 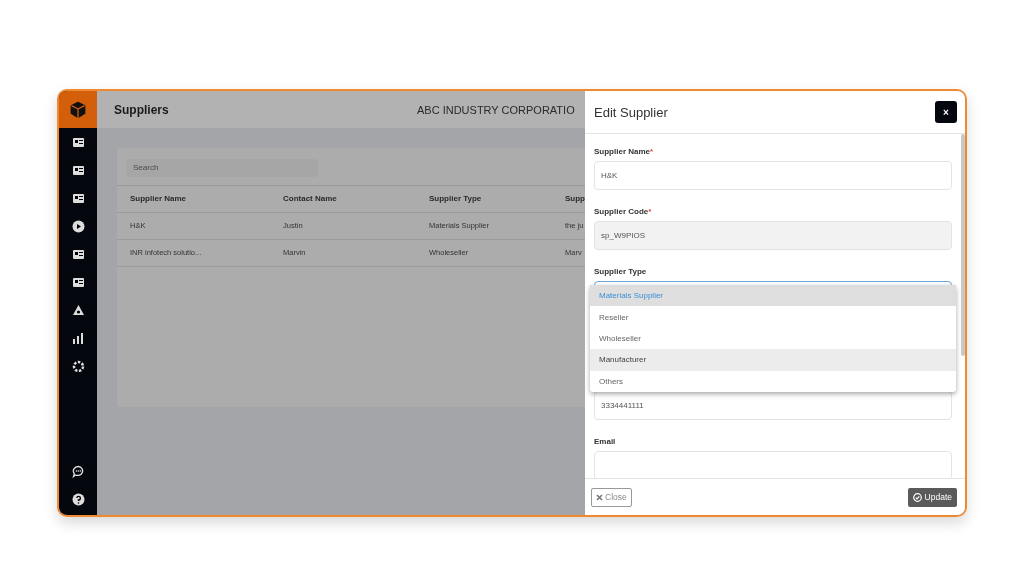 I want to click on field-label: Supplier Name*, so click(x=624, y=151).